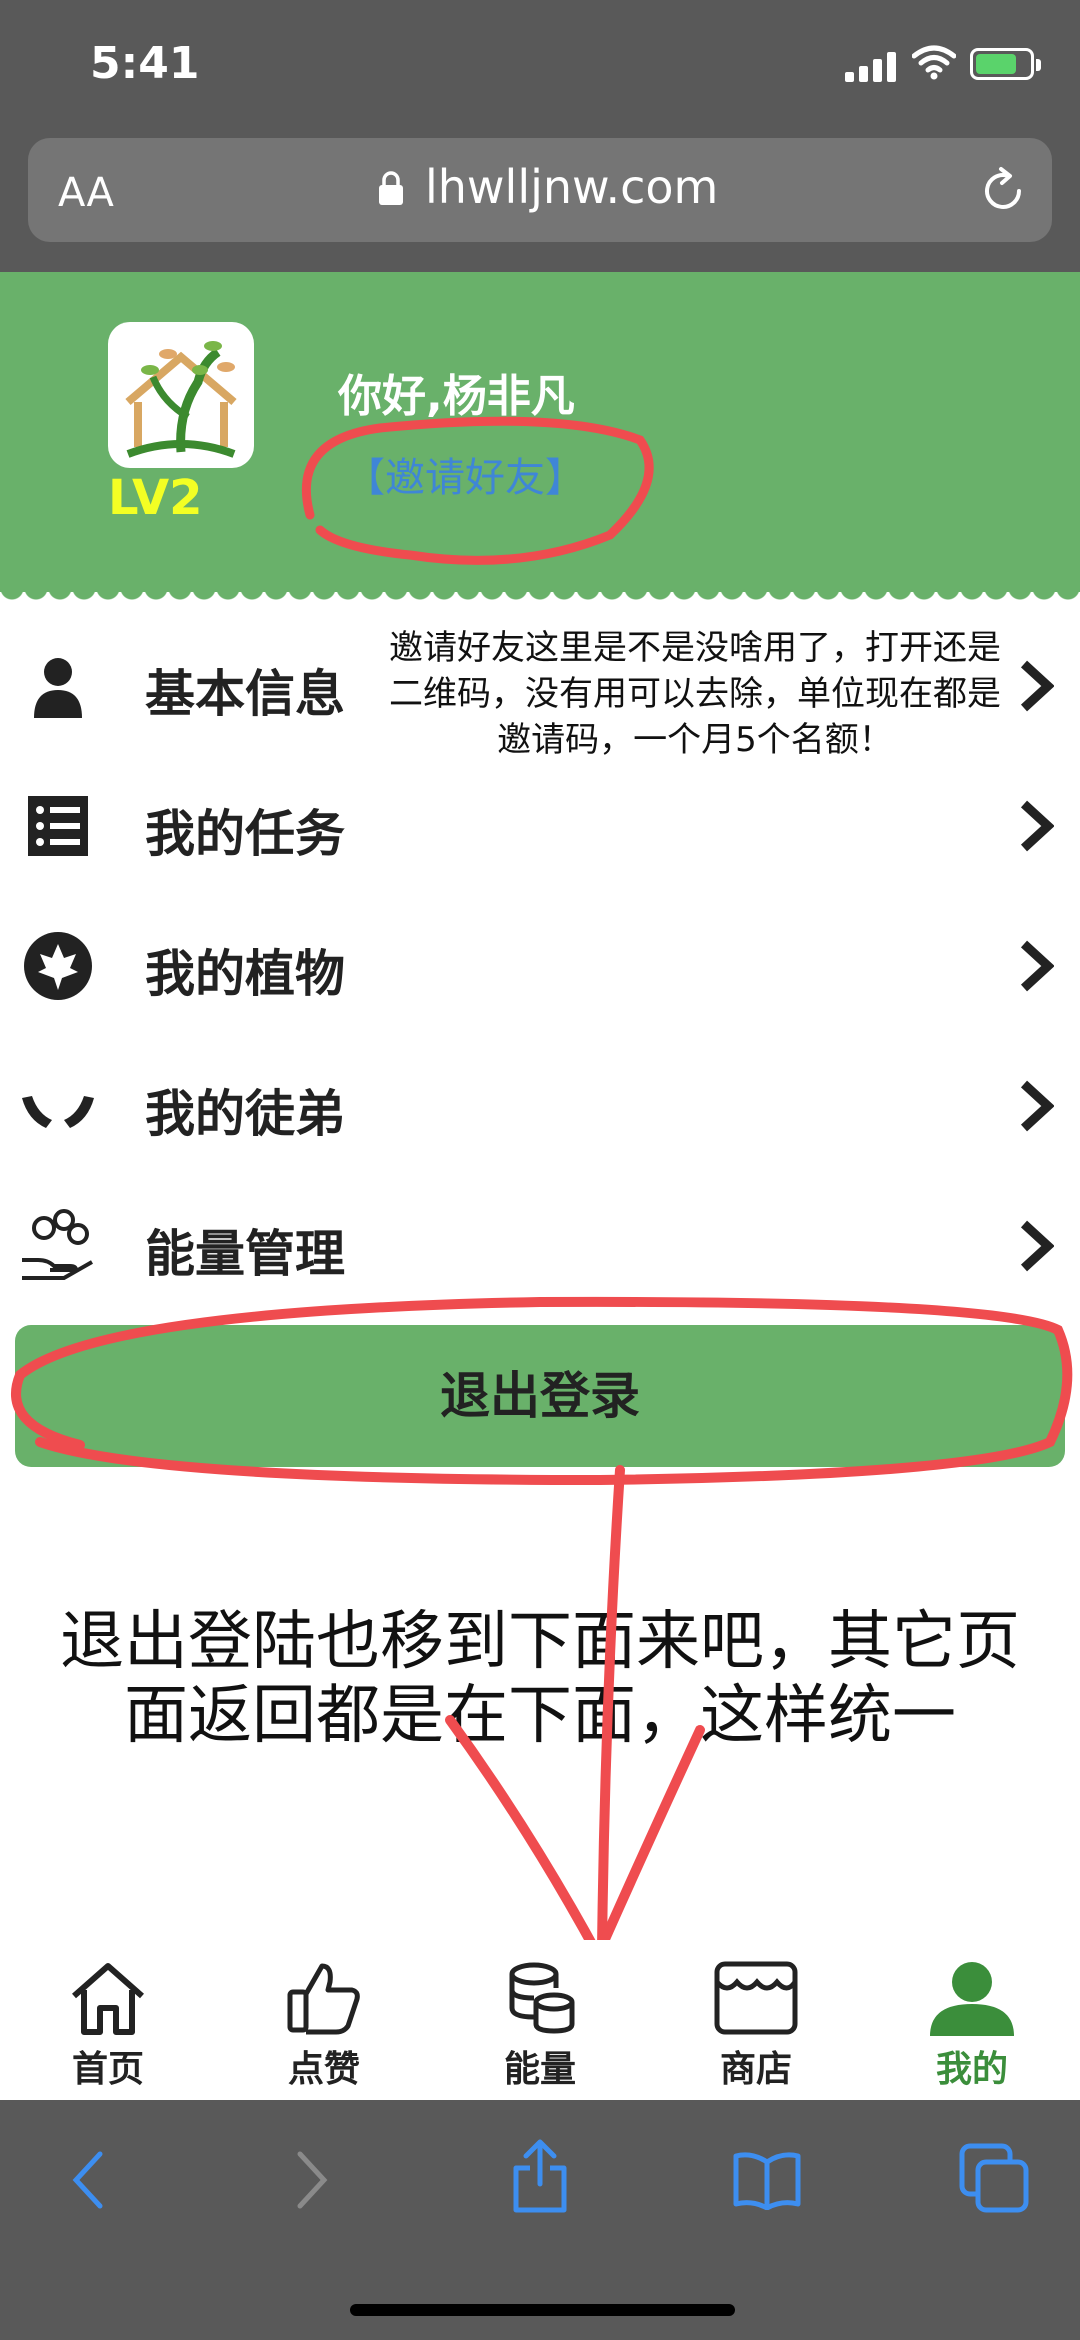  Describe the element at coordinates (540, 822) in the screenshot. I see `menu-item-my-tasks: 我的任务` at that location.